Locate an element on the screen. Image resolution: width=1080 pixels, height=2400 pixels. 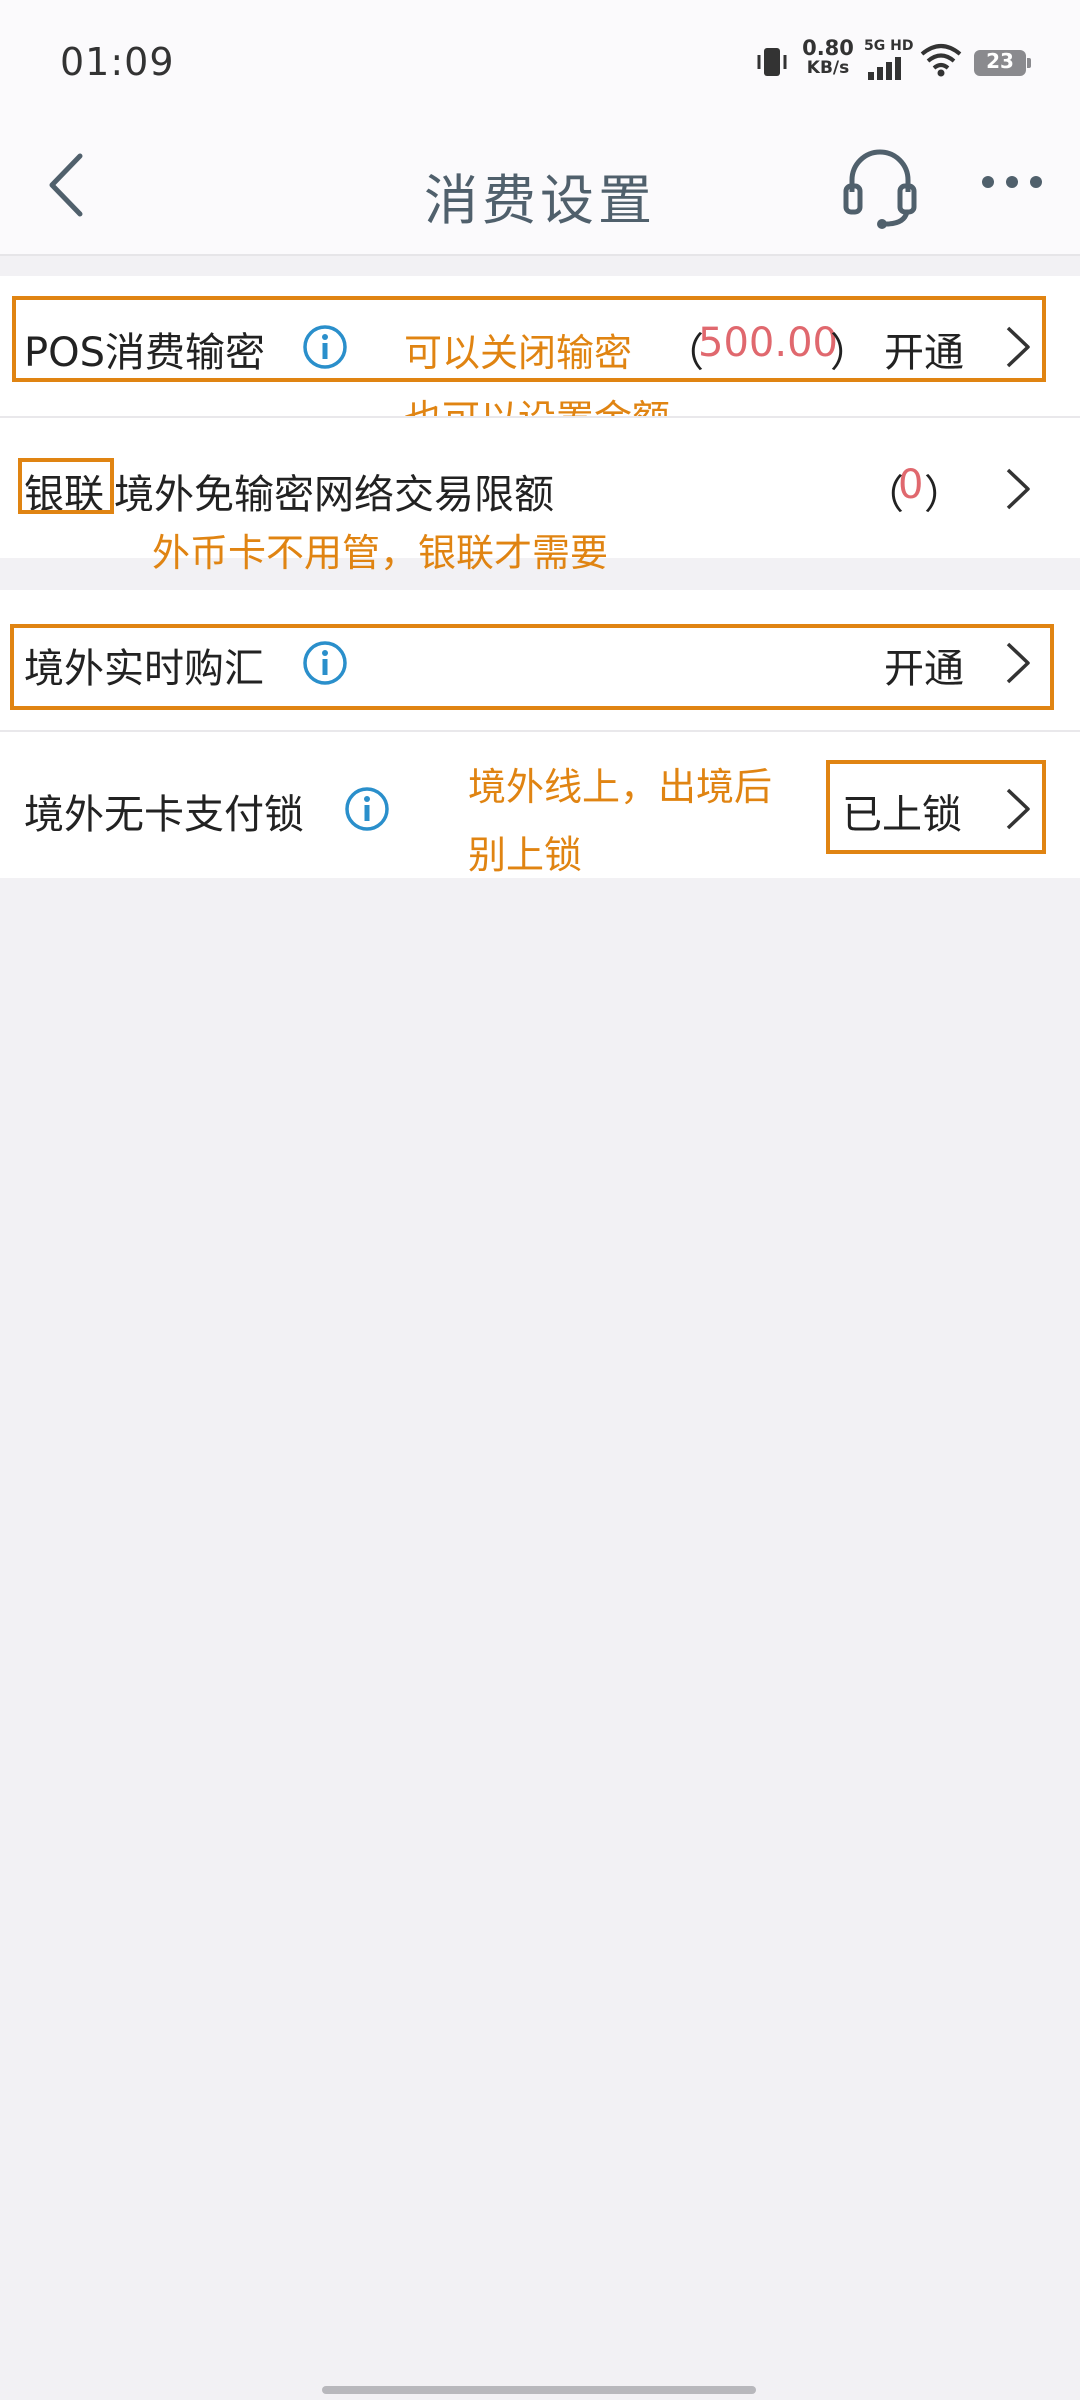
battery-level: 23 is located at coordinates (1000, 61).